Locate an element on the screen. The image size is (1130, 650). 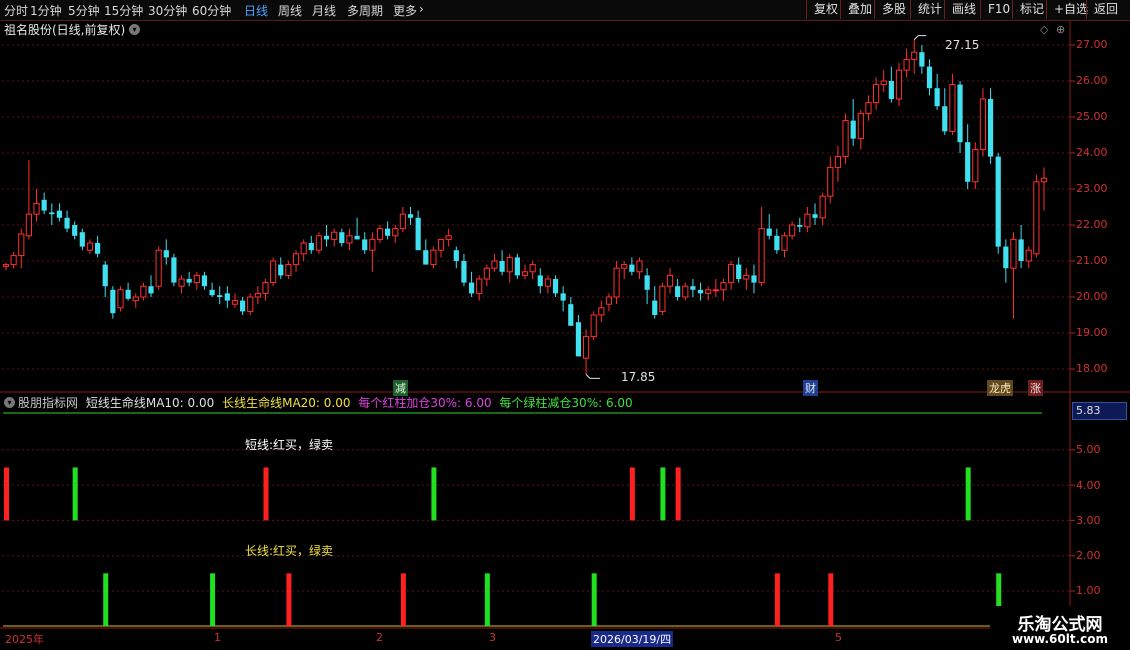
indicator-item-ma10: 短线生命线MA10: 0.00 is located at coordinates (150, 403).